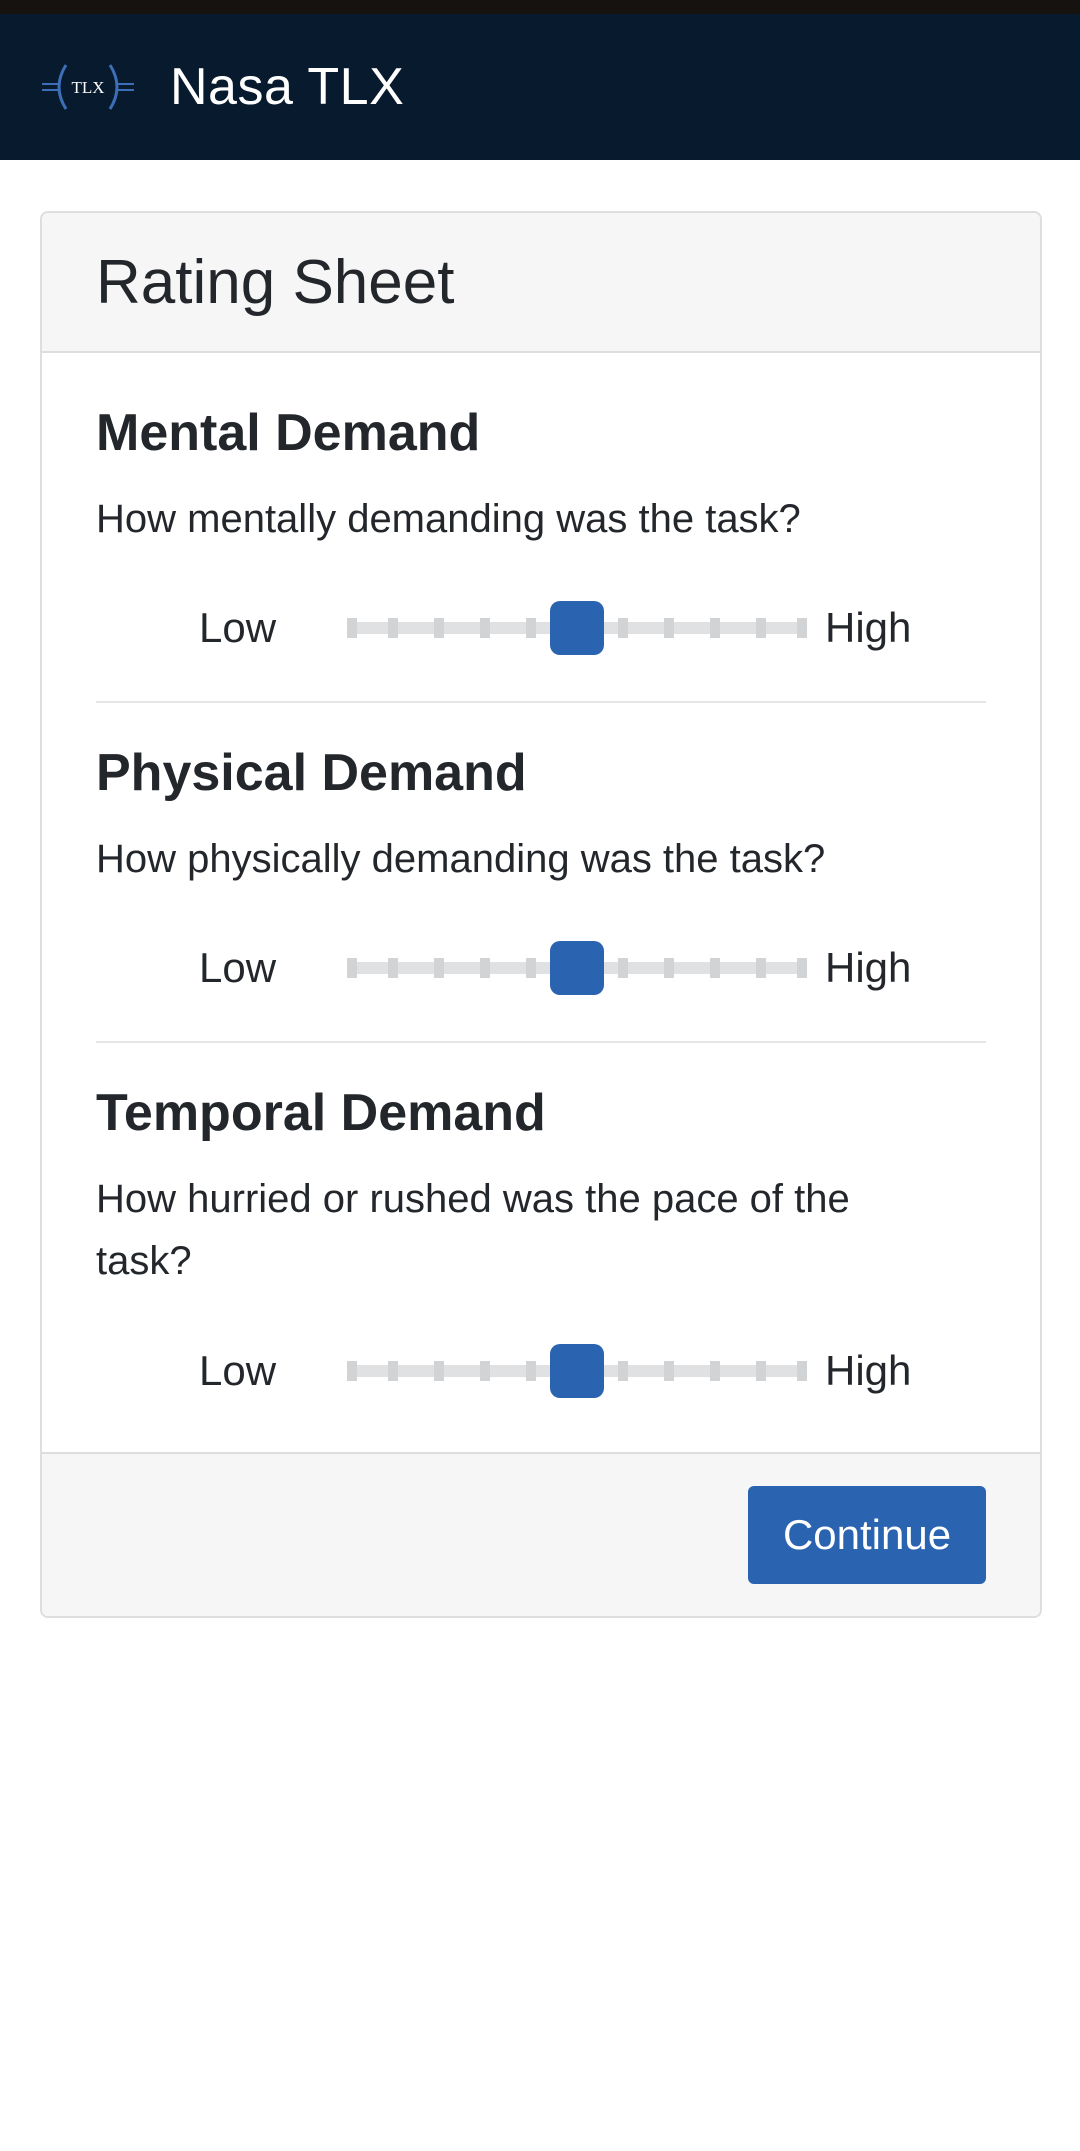  Describe the element at coordinates (311, 773) in the screenshot. I see `question-title: Physical Demand` at that location.